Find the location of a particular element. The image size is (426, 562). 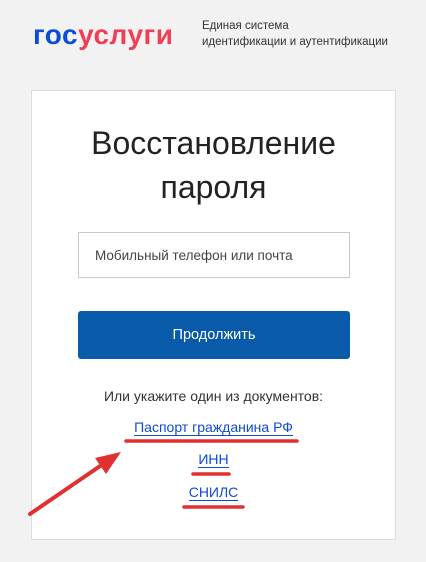

snils-link-label: СНИЛС is located at coordinates (213, 492).